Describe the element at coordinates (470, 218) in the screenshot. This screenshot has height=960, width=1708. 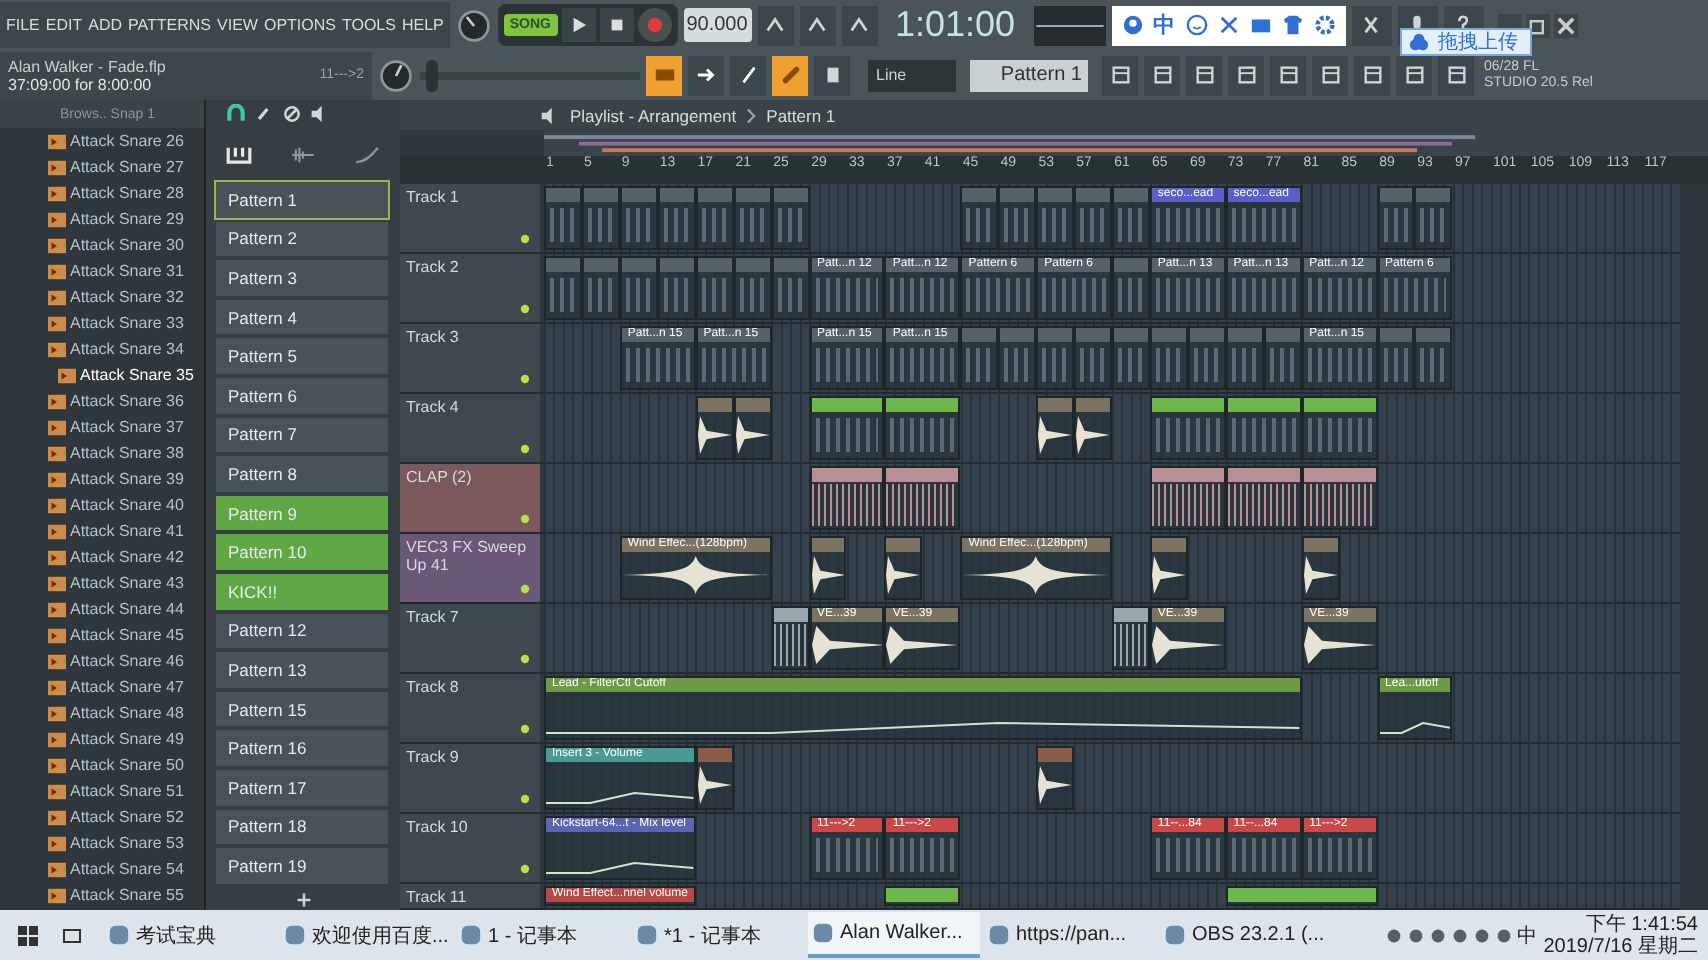
I see `track-header: Track 1` at that location.